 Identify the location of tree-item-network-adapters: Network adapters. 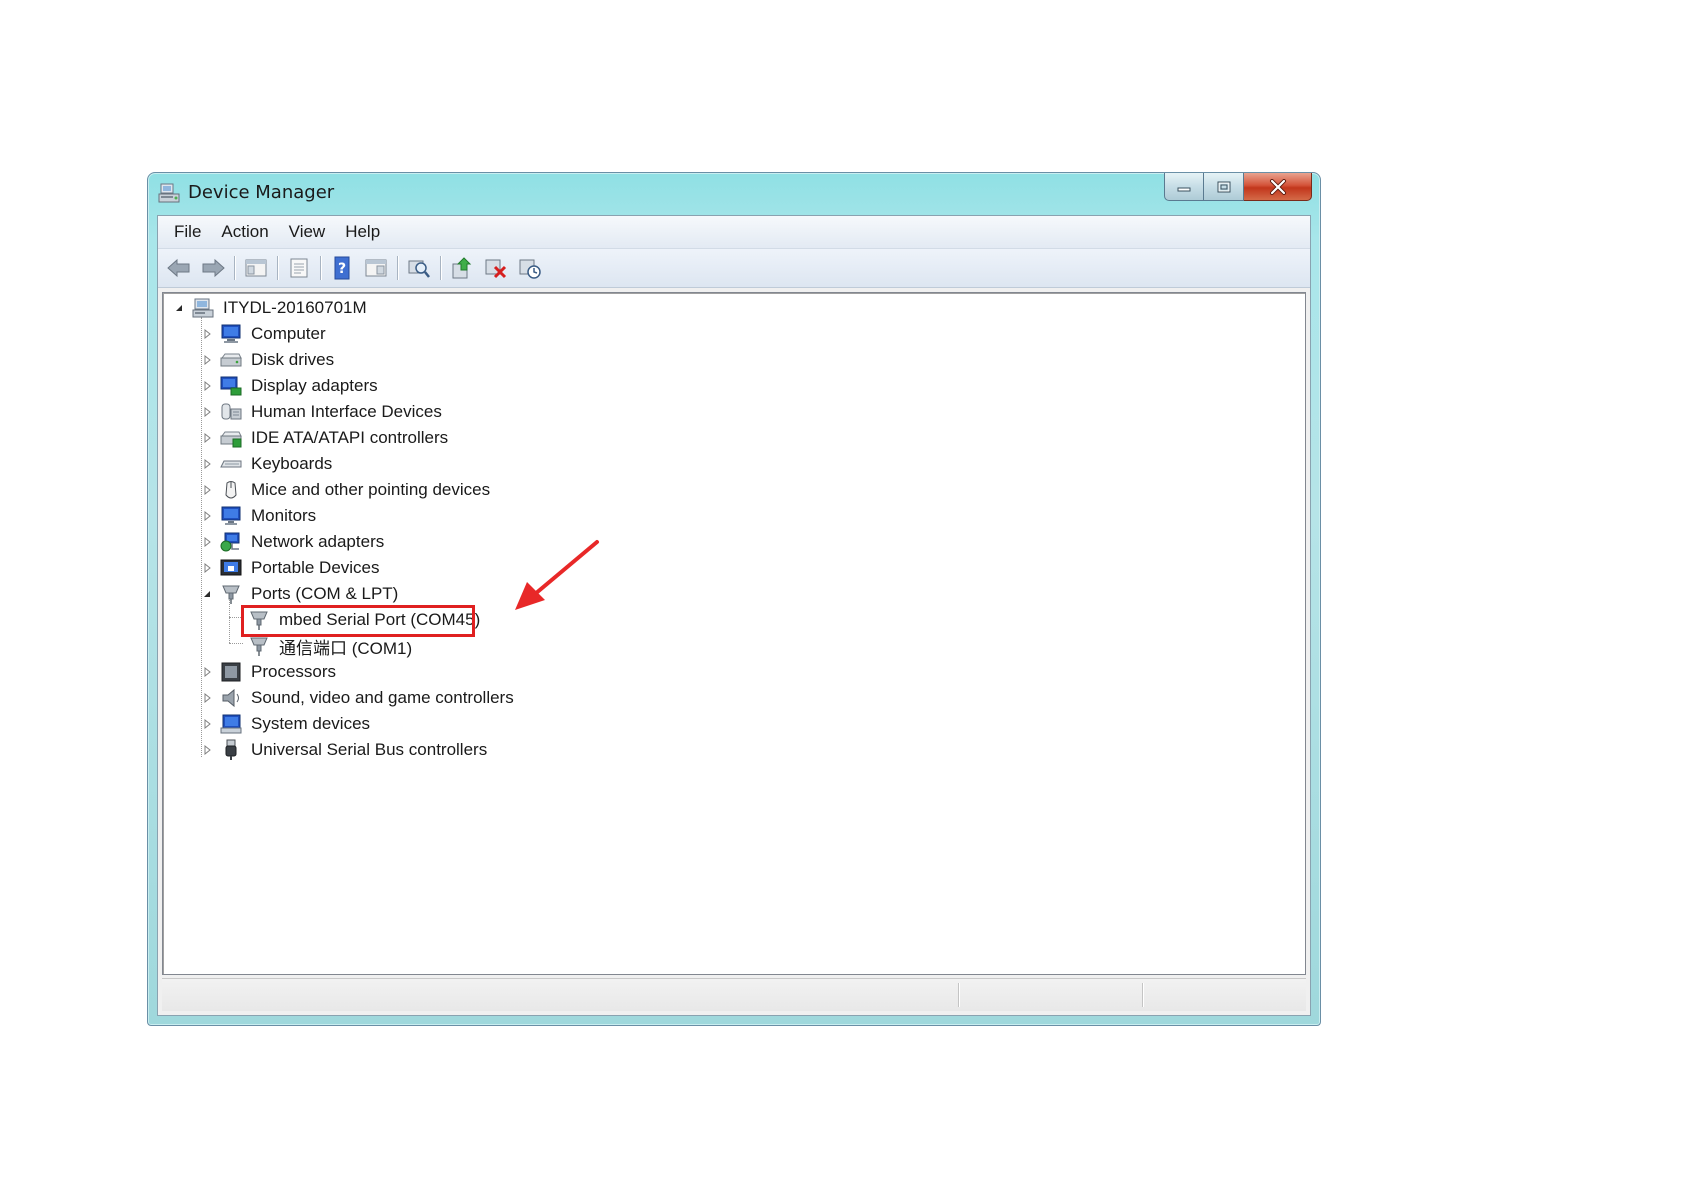
(292, 542).